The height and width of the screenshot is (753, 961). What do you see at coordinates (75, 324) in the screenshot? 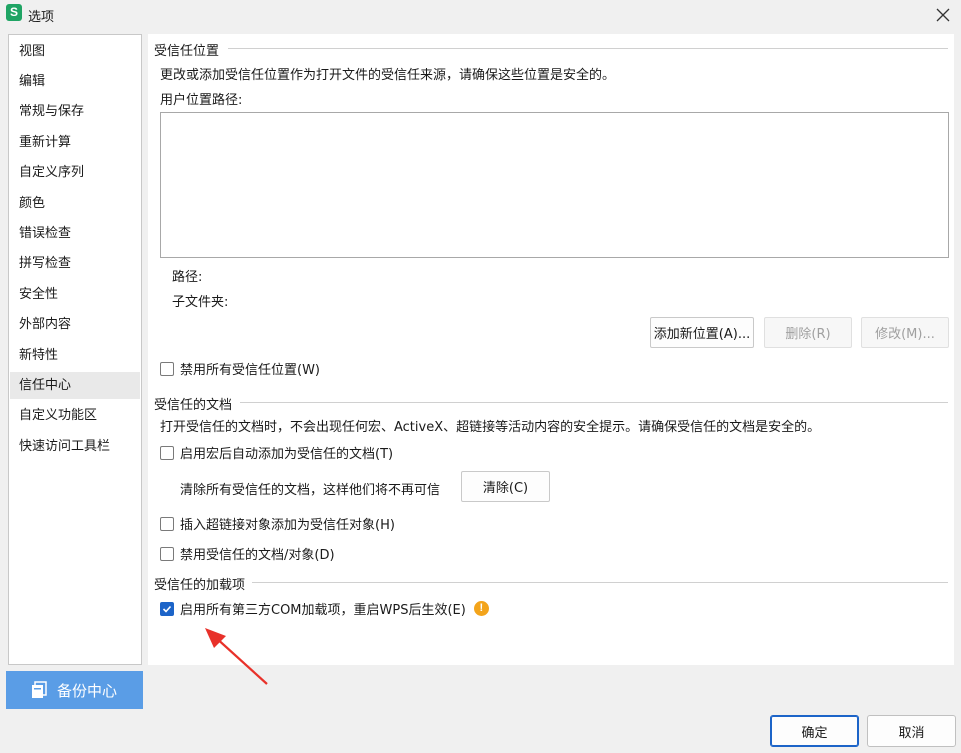
I see `sidebar-item-external-content: 外部内容` at bounding box center [75, 324].